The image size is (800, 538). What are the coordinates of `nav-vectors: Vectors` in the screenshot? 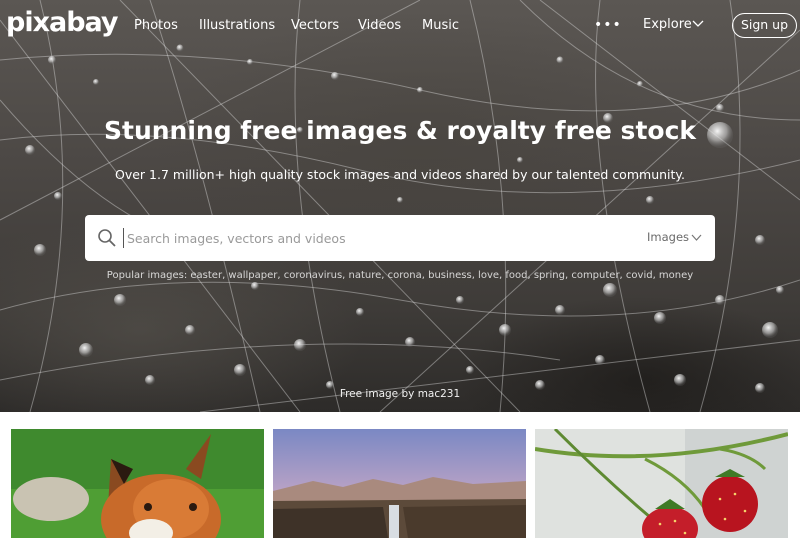 It's located at (315, 25).